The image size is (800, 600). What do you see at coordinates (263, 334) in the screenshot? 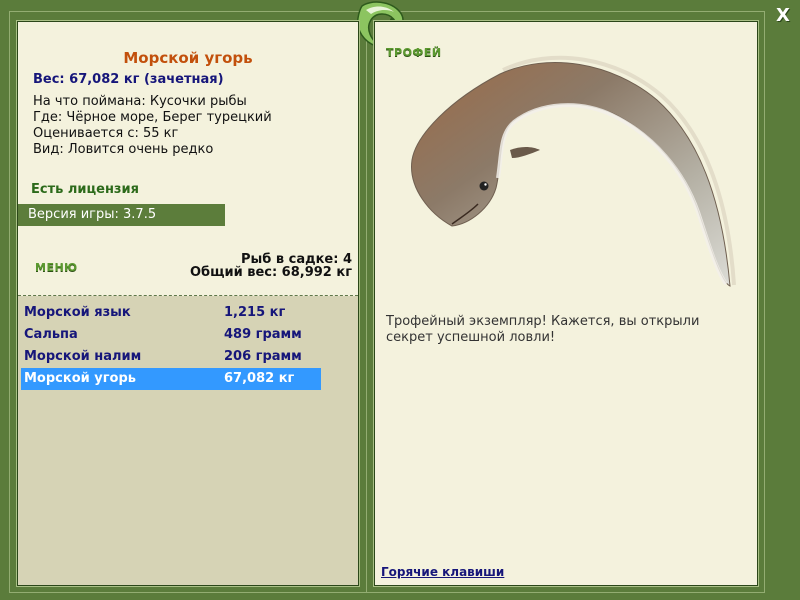
I see `catch-fish-weight: 489 грамм` at bounding box center [263, 334].